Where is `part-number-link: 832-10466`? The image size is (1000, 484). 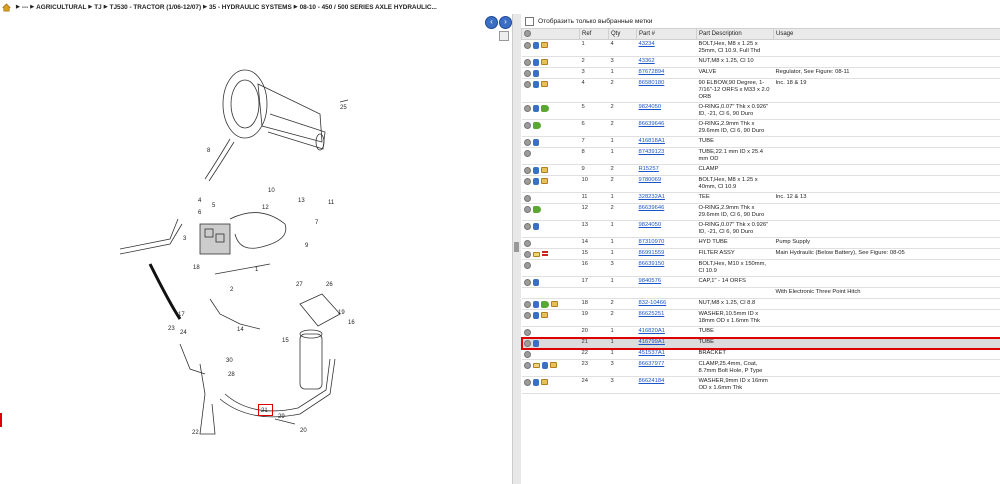 part-number-link: 832-10466 is located at coordinates (653, 303).